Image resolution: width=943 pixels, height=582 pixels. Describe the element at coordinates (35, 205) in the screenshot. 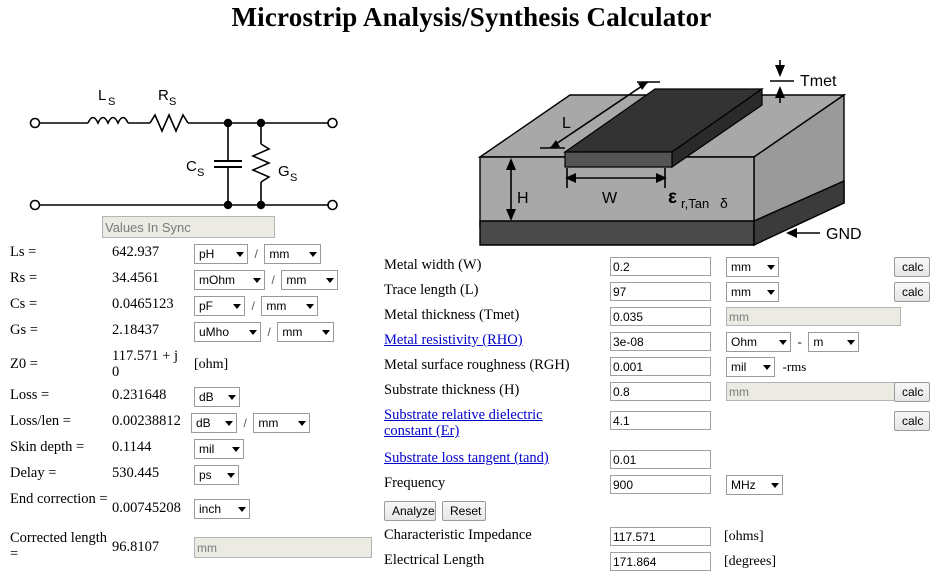

I see `terminal-bottom-left` at that location.